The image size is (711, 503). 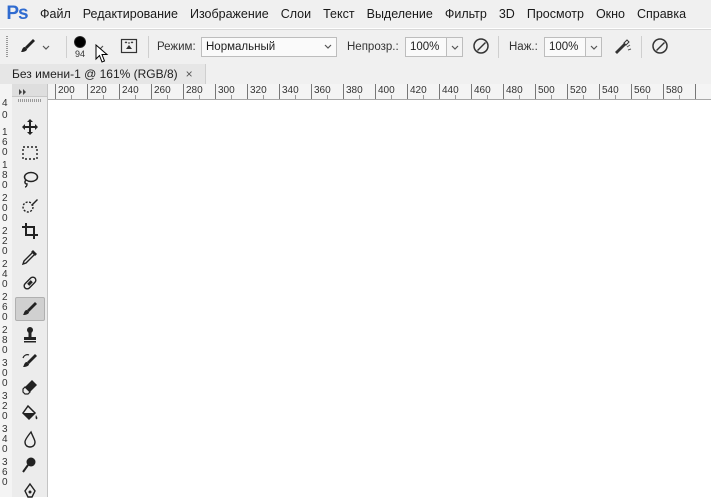 What do you see at coordinates (338, 14) in the screenshot?
I see `menu-type: Текст` at bounding box center [338, 14].